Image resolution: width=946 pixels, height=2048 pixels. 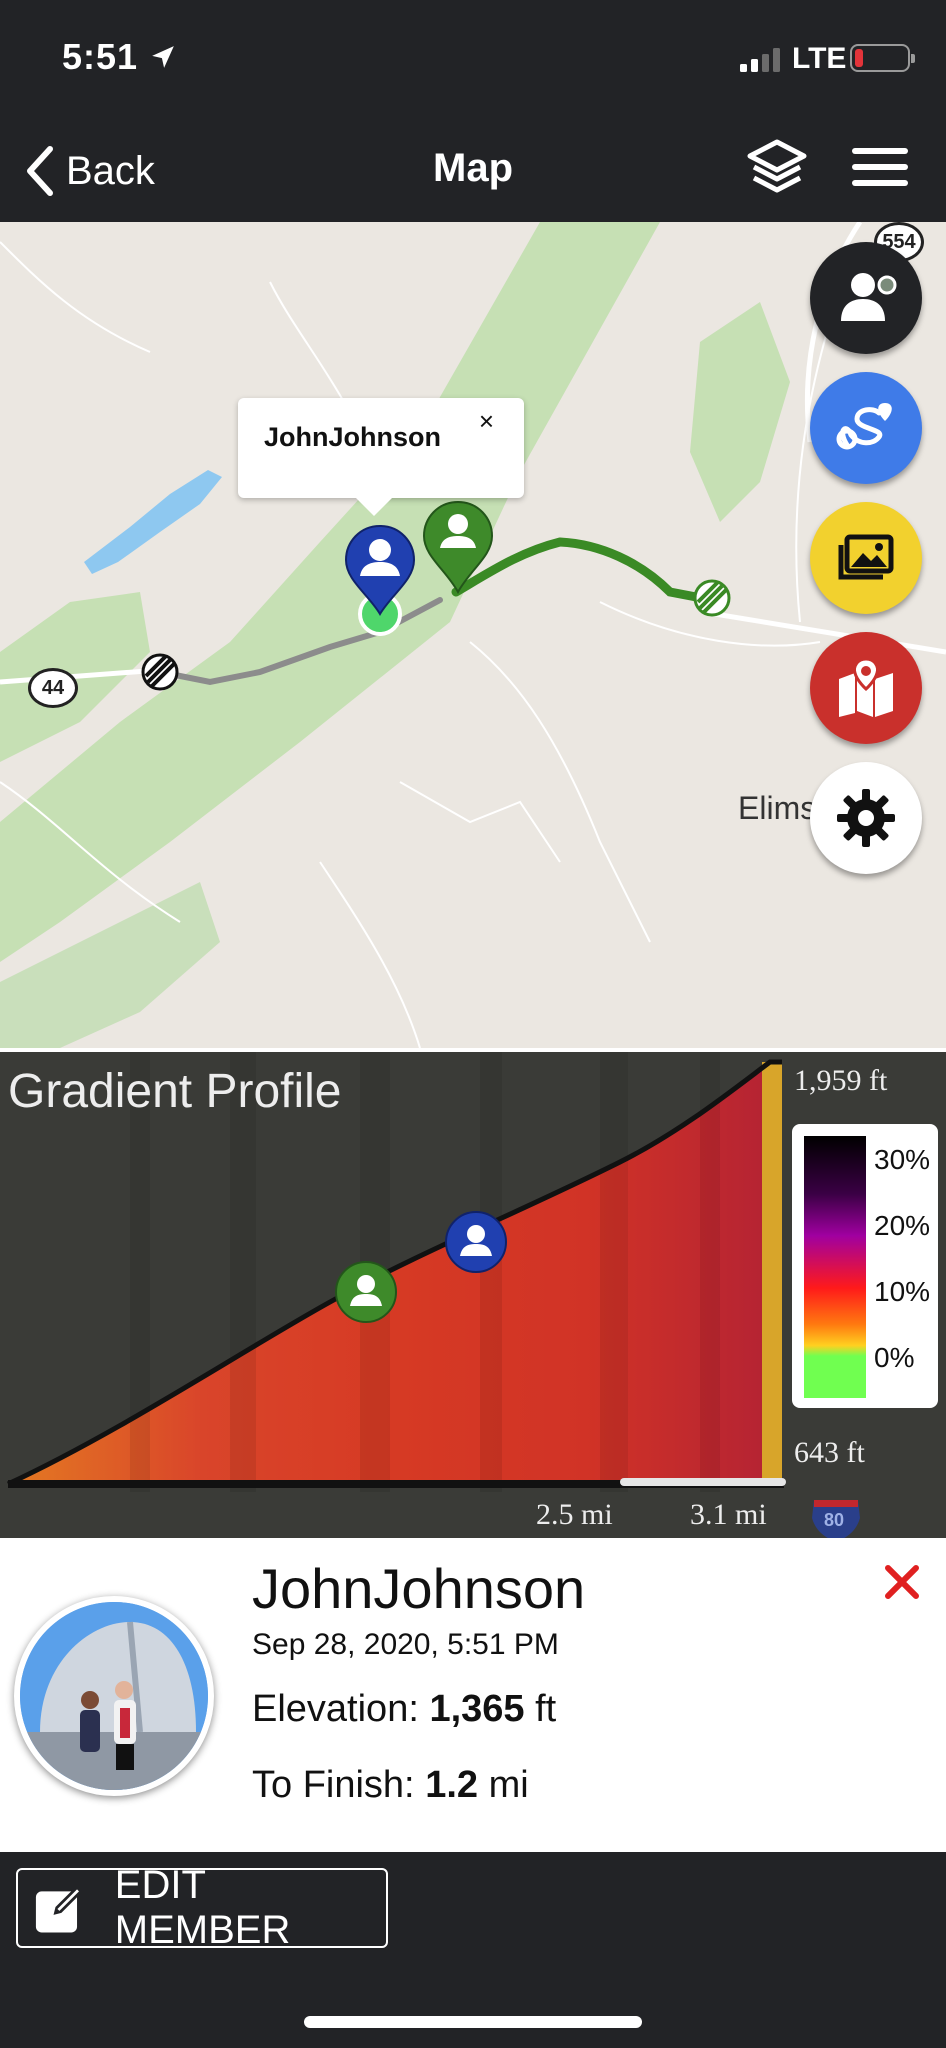 I want to click on member-name: JohnJohnson, so click(x=419, y=1588).